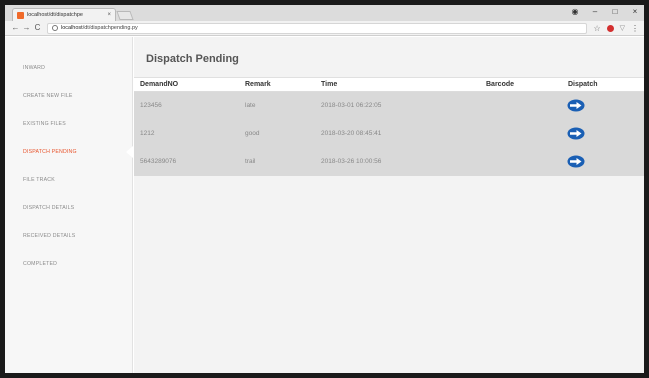 The width and height of the screenshot is (649, 378). Describe the element at coordinates (110, 28) in the screenshot. I see `url-path: /dt/dispatchpending.py` at that location.